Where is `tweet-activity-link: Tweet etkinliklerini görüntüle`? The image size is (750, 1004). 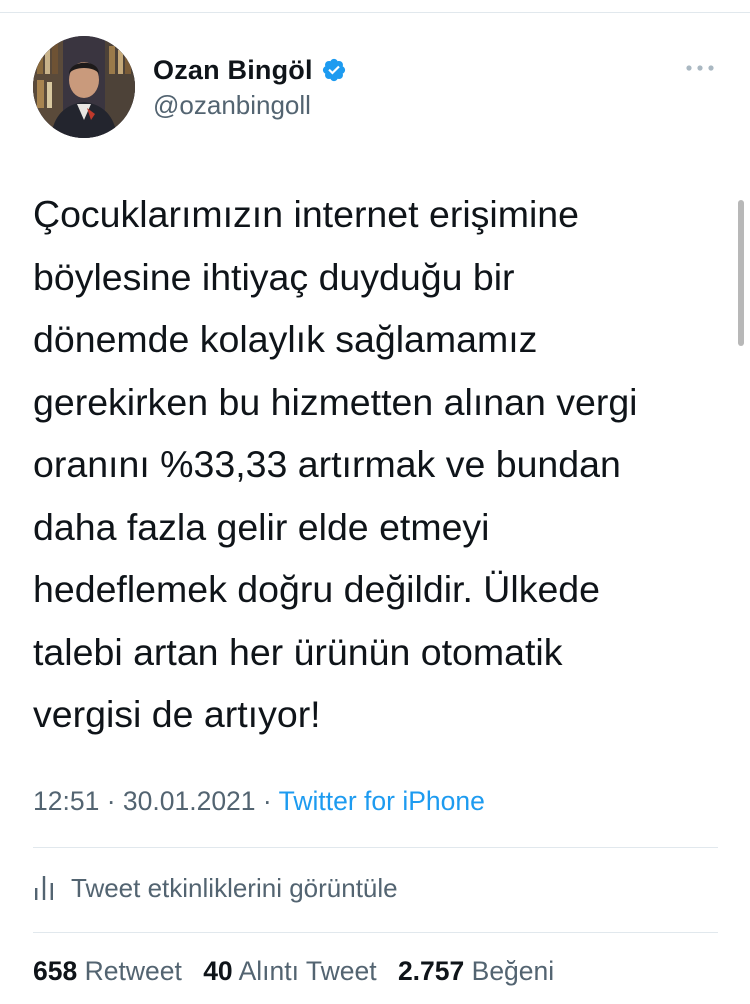
tweet-activity-link: Tweet etkinliklerini görüntüle is located at coordinates (215, 888).